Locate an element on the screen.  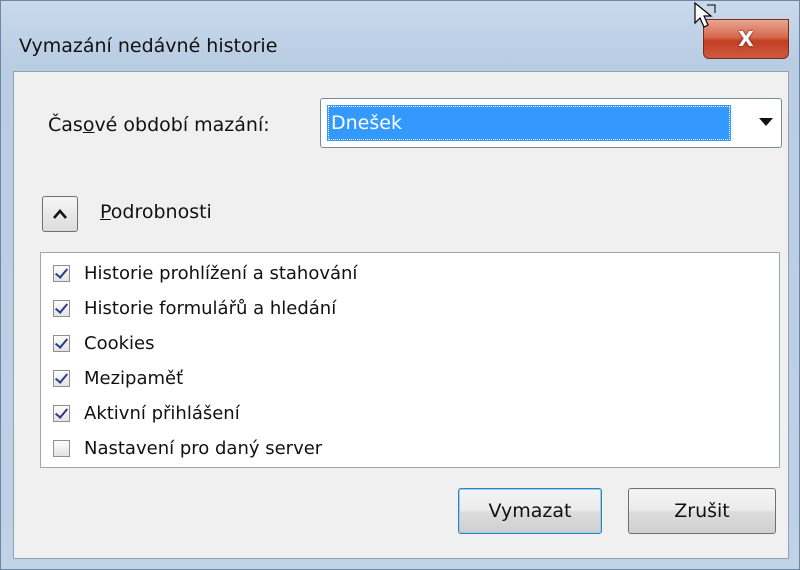
chevron-up-icon is located at coordinates (60, 214).